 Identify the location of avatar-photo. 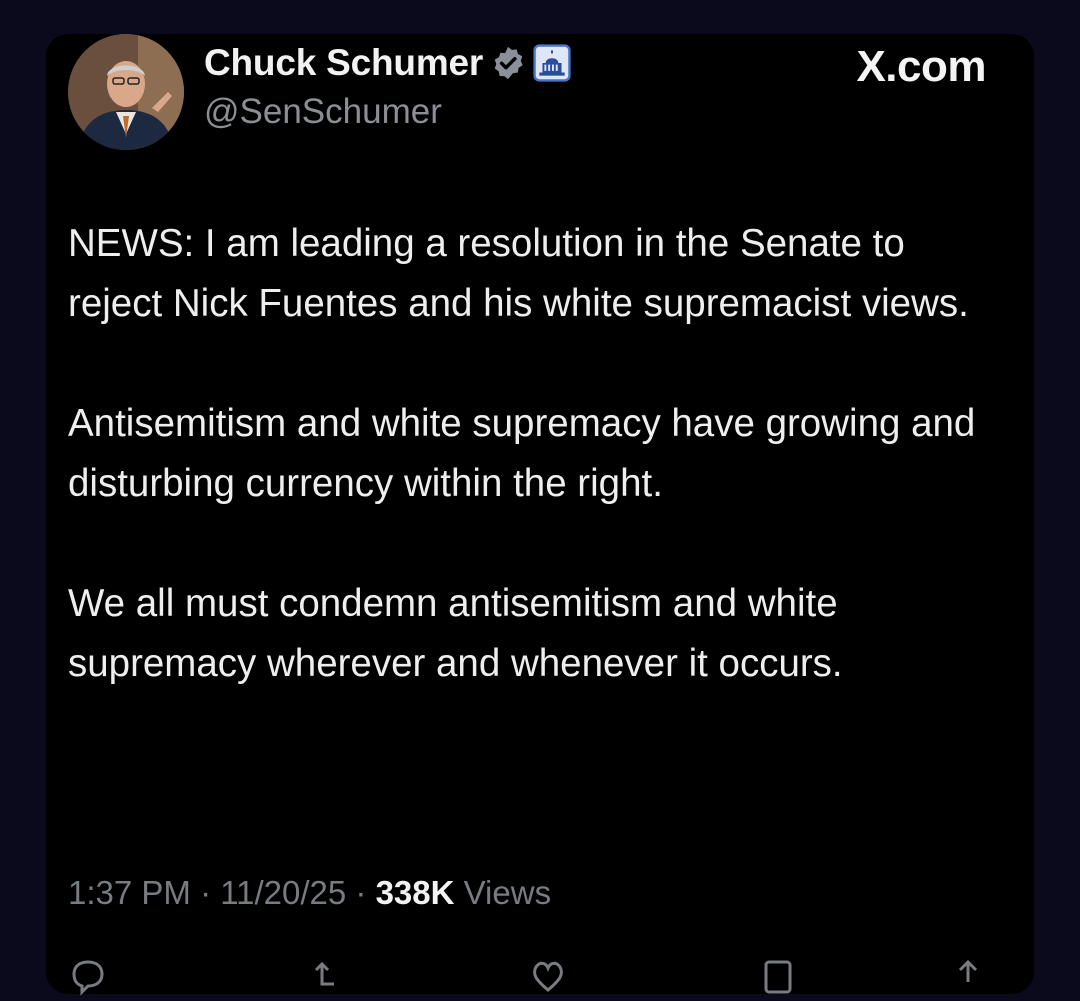
(126, 92).